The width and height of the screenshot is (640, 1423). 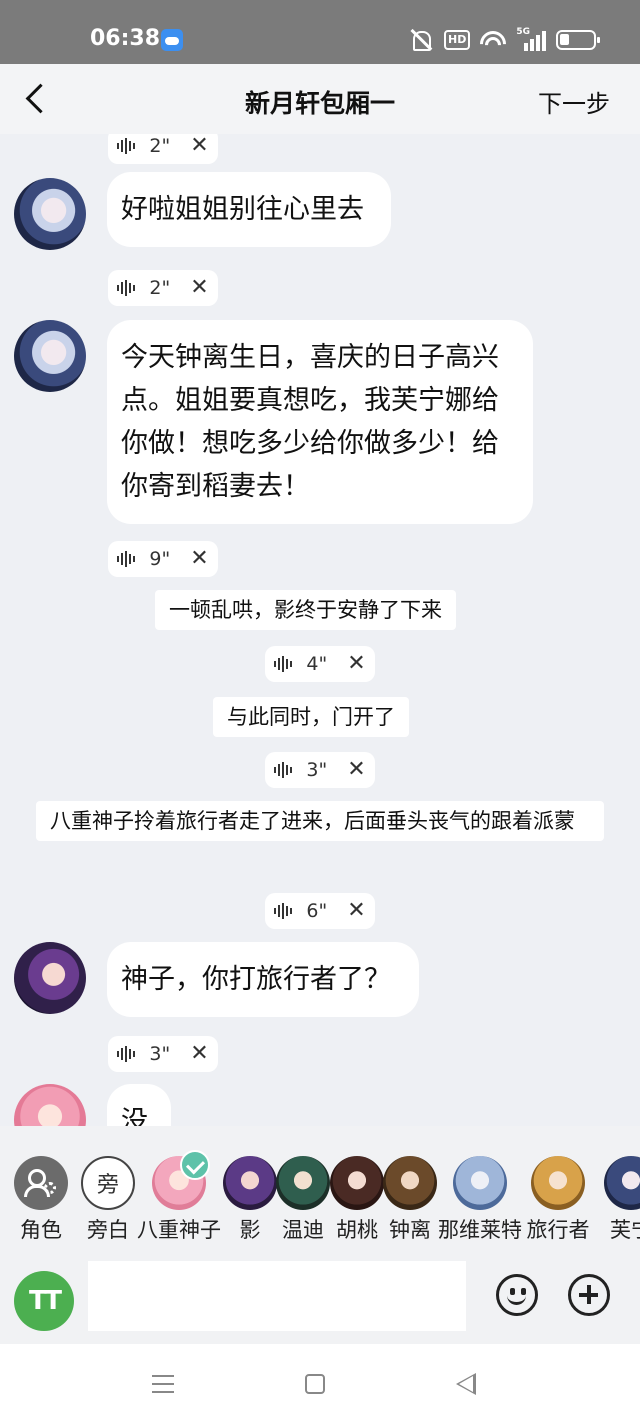 What do you see at coordinates (317, 664) in the screenshot?
I see `voice-duration: 4"` at bounding box center [317, 664].